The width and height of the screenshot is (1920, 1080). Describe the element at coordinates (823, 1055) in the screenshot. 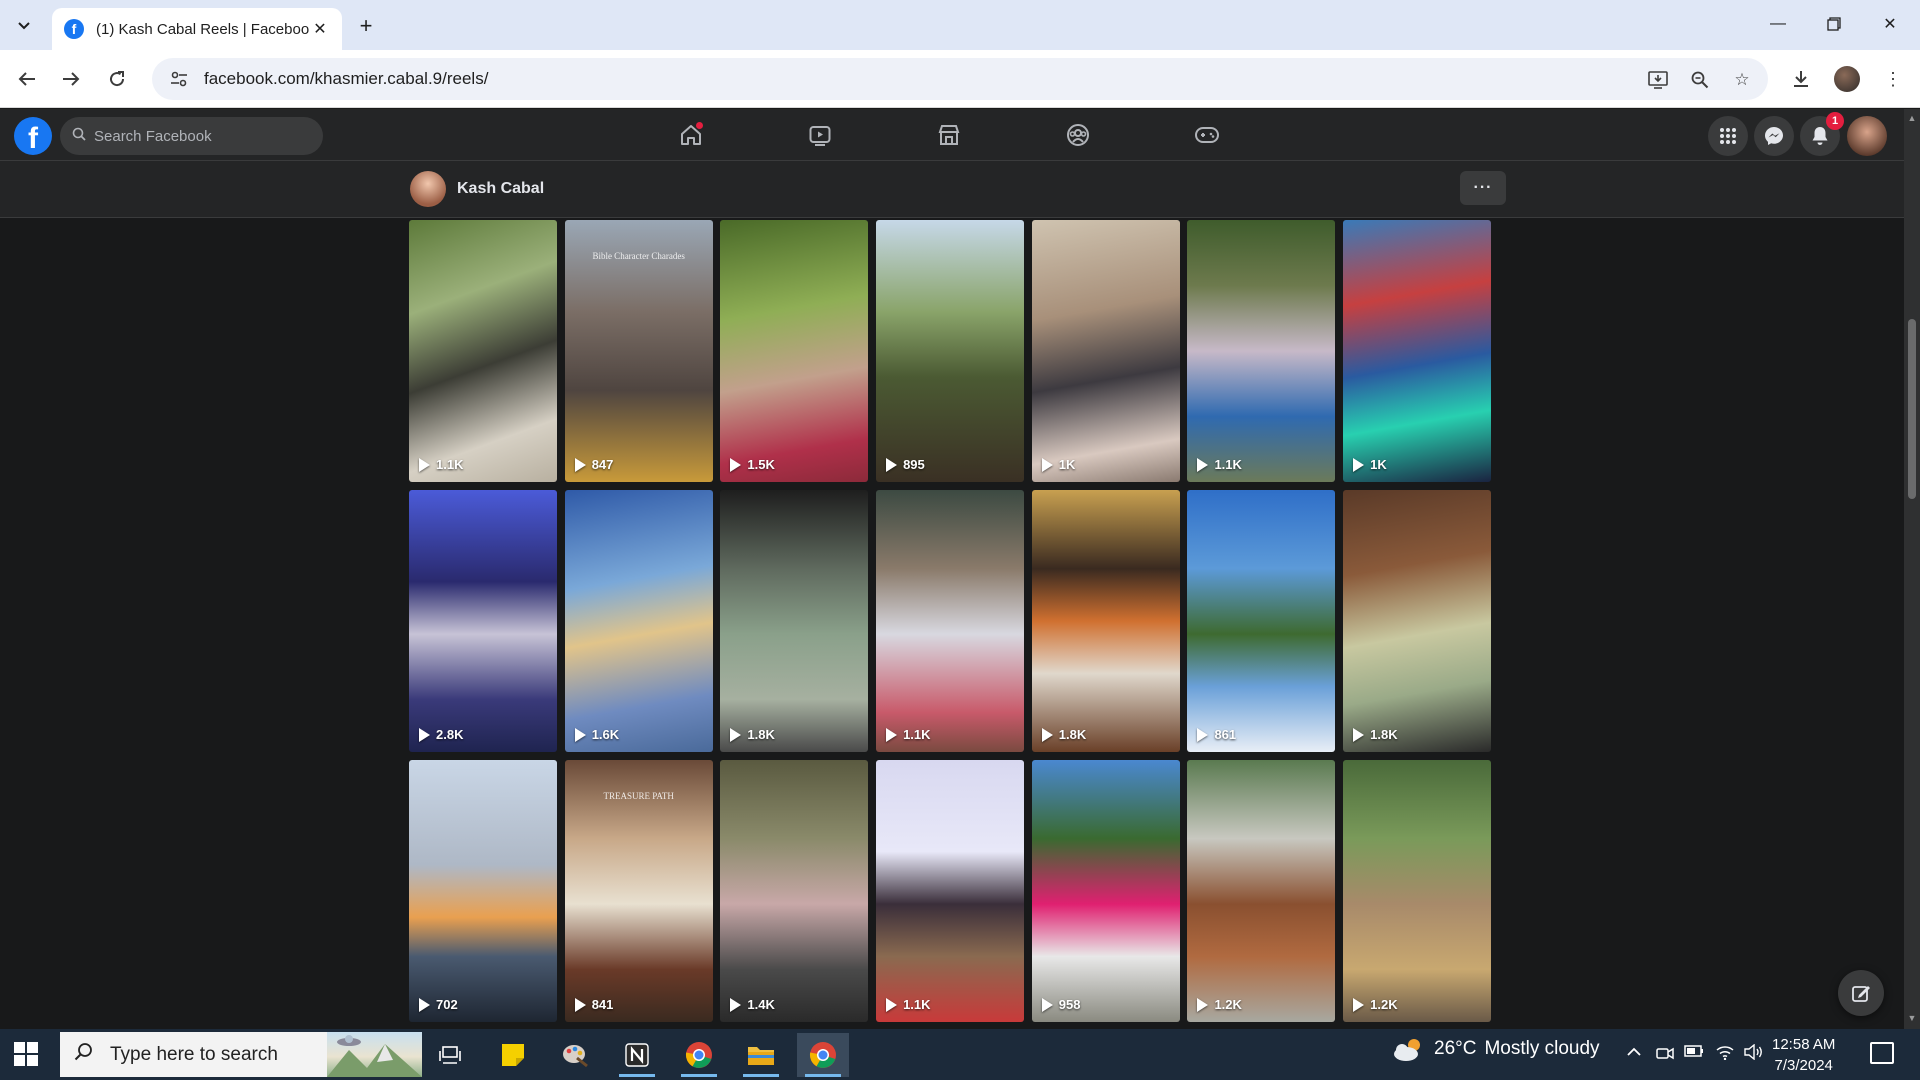

I see `chrome-window-app-icon` at that location.